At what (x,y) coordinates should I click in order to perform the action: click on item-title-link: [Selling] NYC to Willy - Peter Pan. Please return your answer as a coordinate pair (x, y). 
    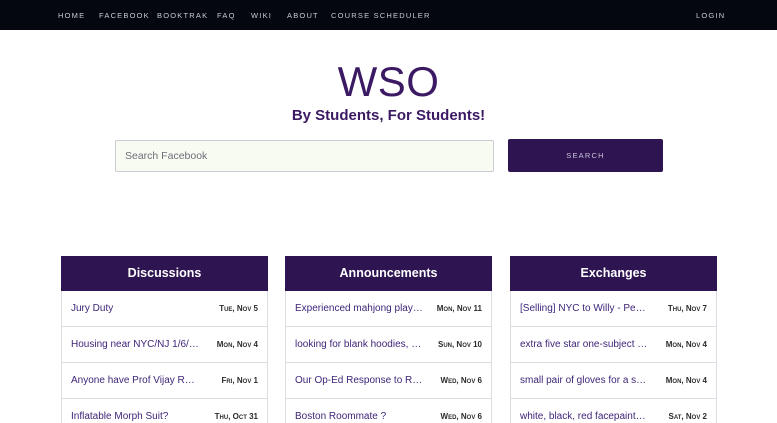
    Looking at the image, I should click on (584, 308).